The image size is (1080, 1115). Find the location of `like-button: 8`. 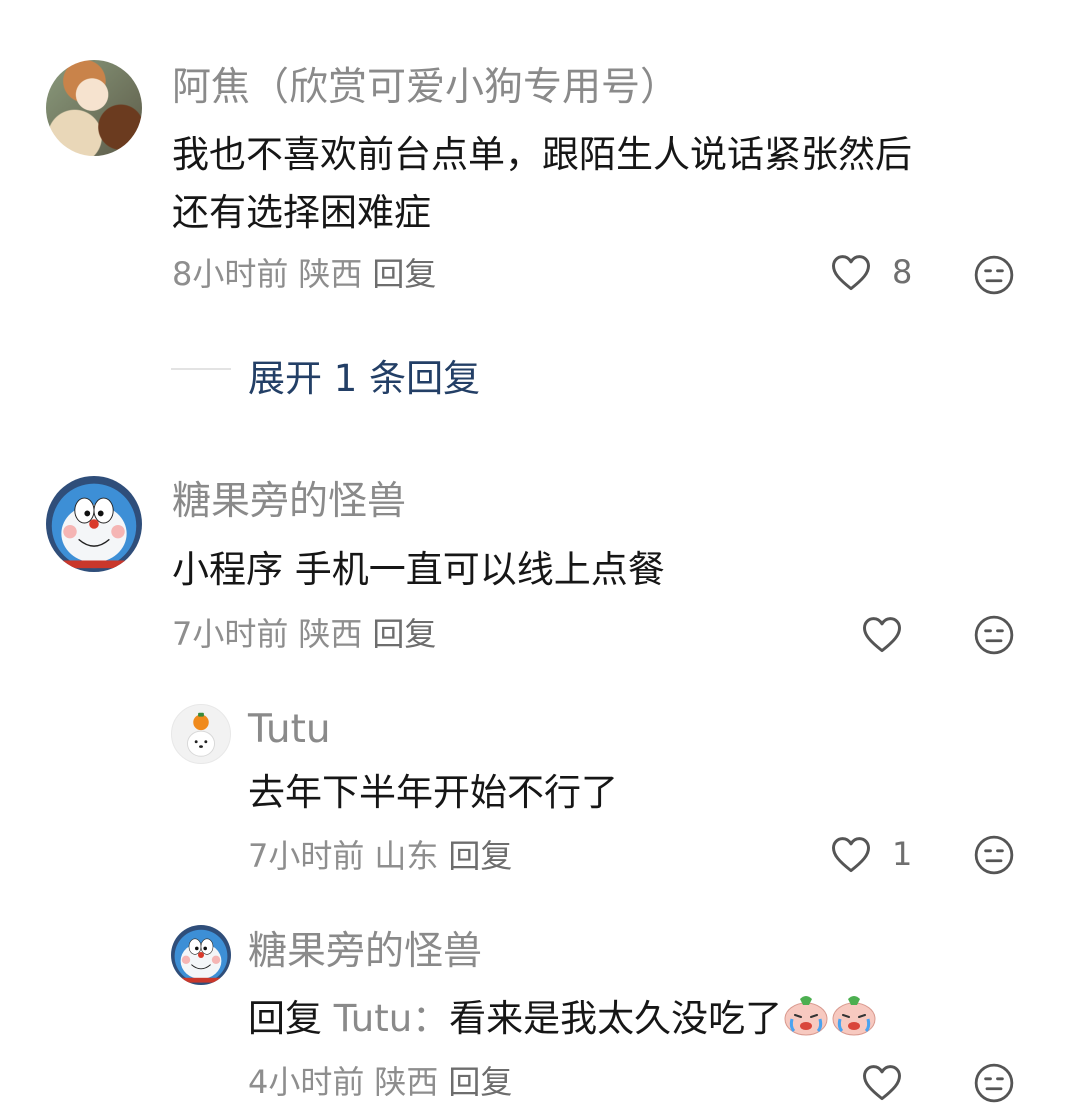

like-button: 8 is located at coordinates (871, 272).